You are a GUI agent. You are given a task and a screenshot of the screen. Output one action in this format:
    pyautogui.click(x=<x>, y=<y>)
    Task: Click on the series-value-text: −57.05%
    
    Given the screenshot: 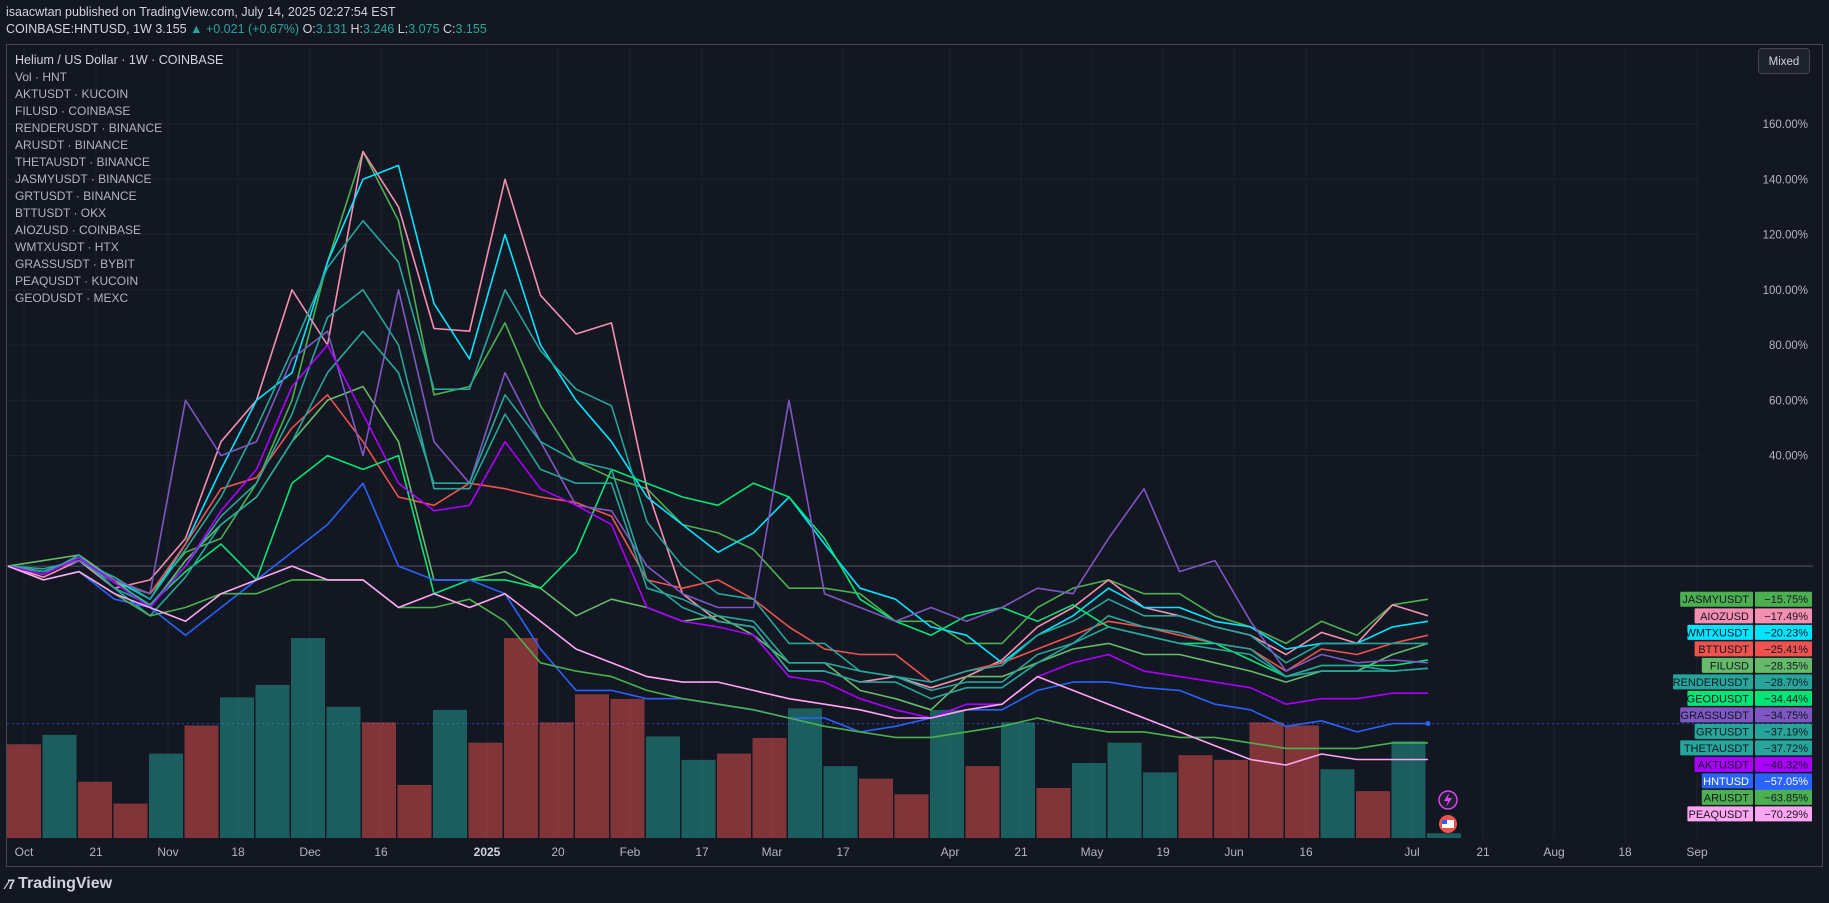 What is the action you would take?
    pyautogui.click(x=1786, y=782)
    